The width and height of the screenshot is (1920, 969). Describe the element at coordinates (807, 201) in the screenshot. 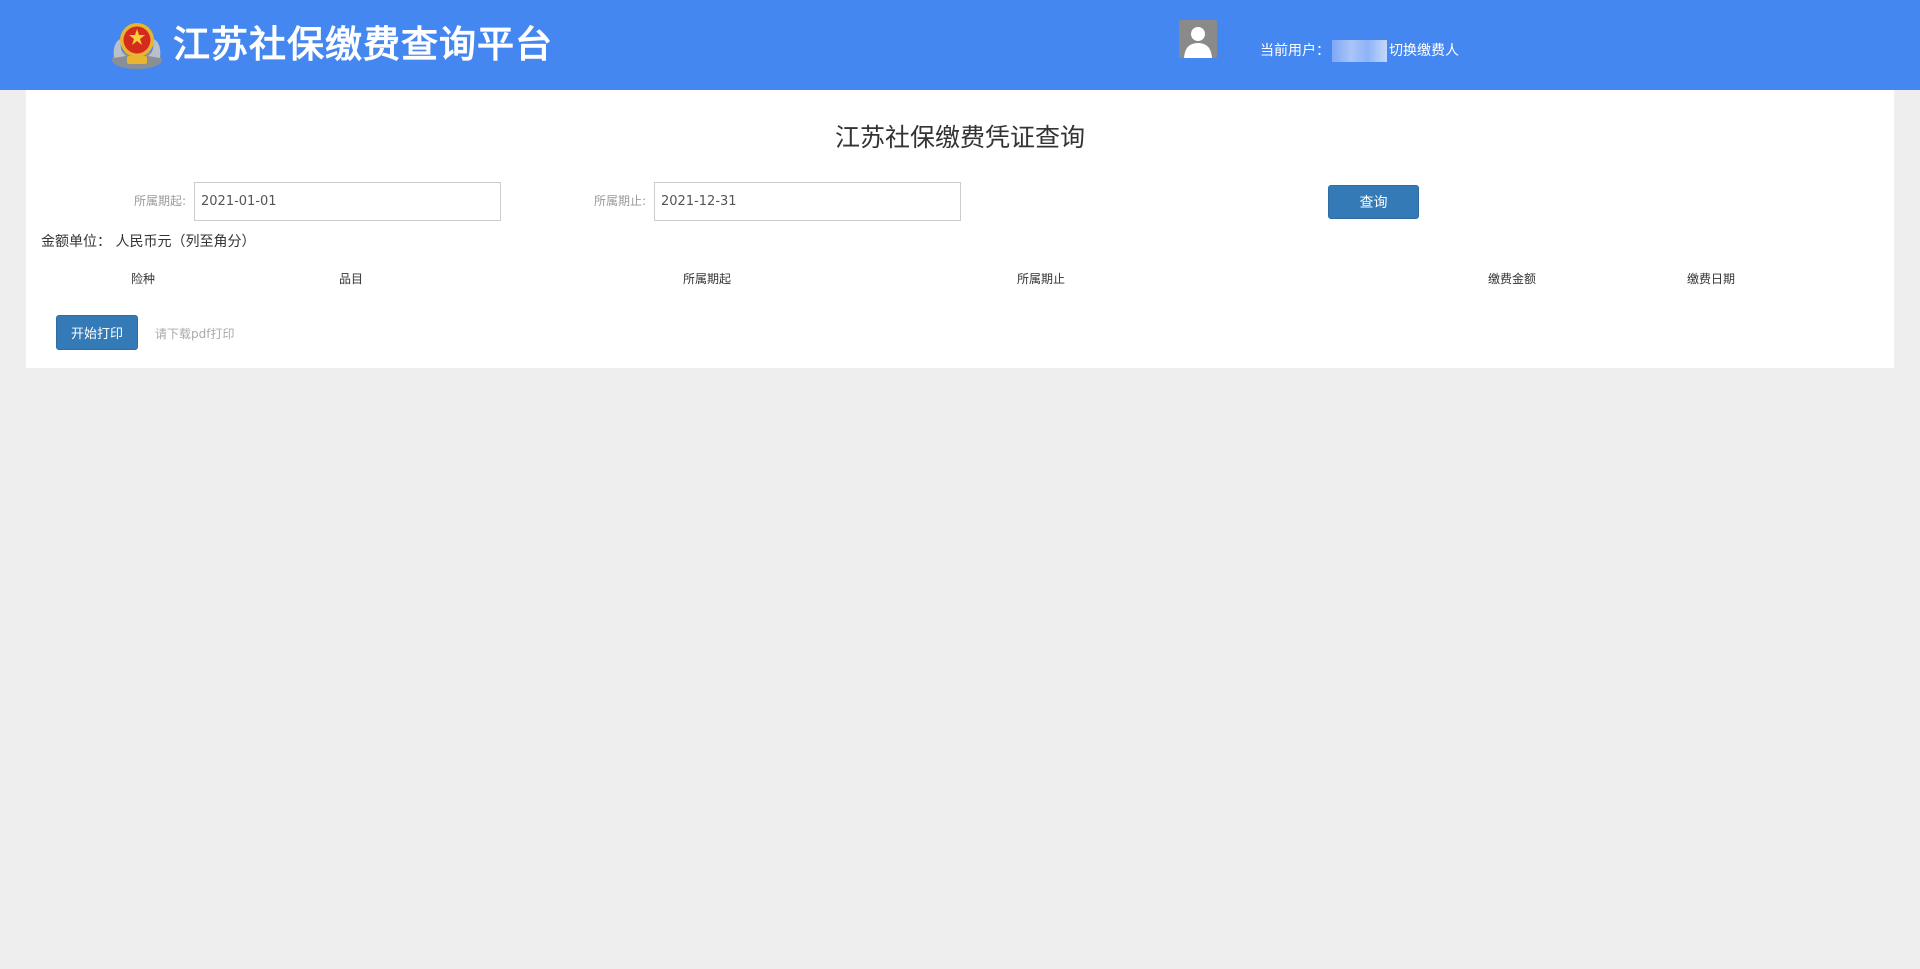

I see `period-end-input` at that location.